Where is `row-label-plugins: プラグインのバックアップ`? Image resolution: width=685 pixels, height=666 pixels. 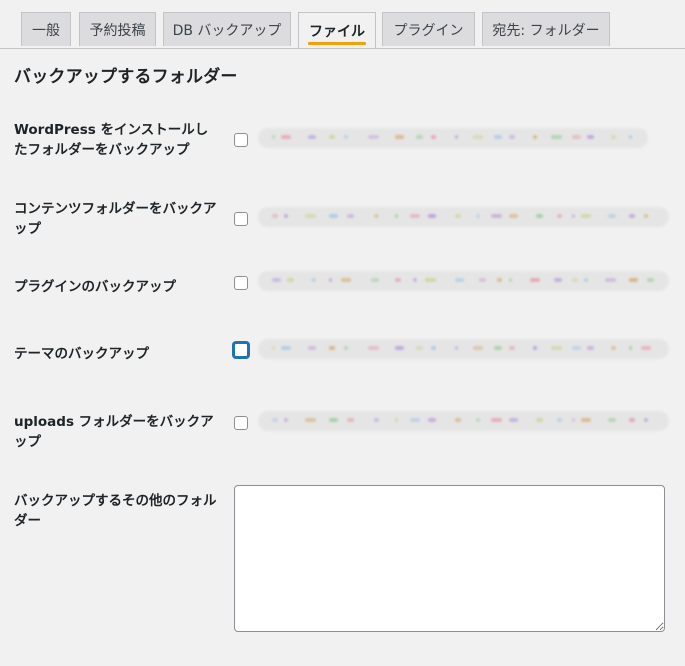
row-label-plugins: プラグインのバックアップ is located at coordinates (95, 287).